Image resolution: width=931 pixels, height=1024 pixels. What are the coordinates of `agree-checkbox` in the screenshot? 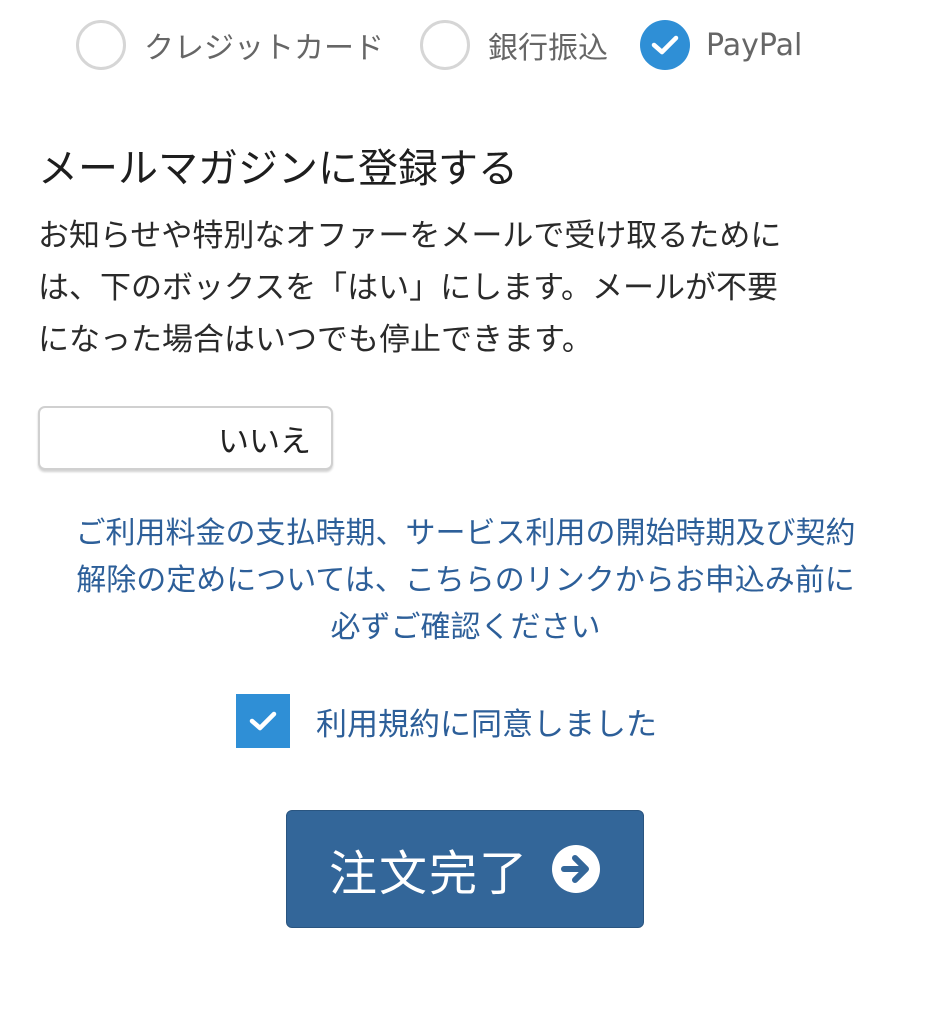 It's located at (263, 721).